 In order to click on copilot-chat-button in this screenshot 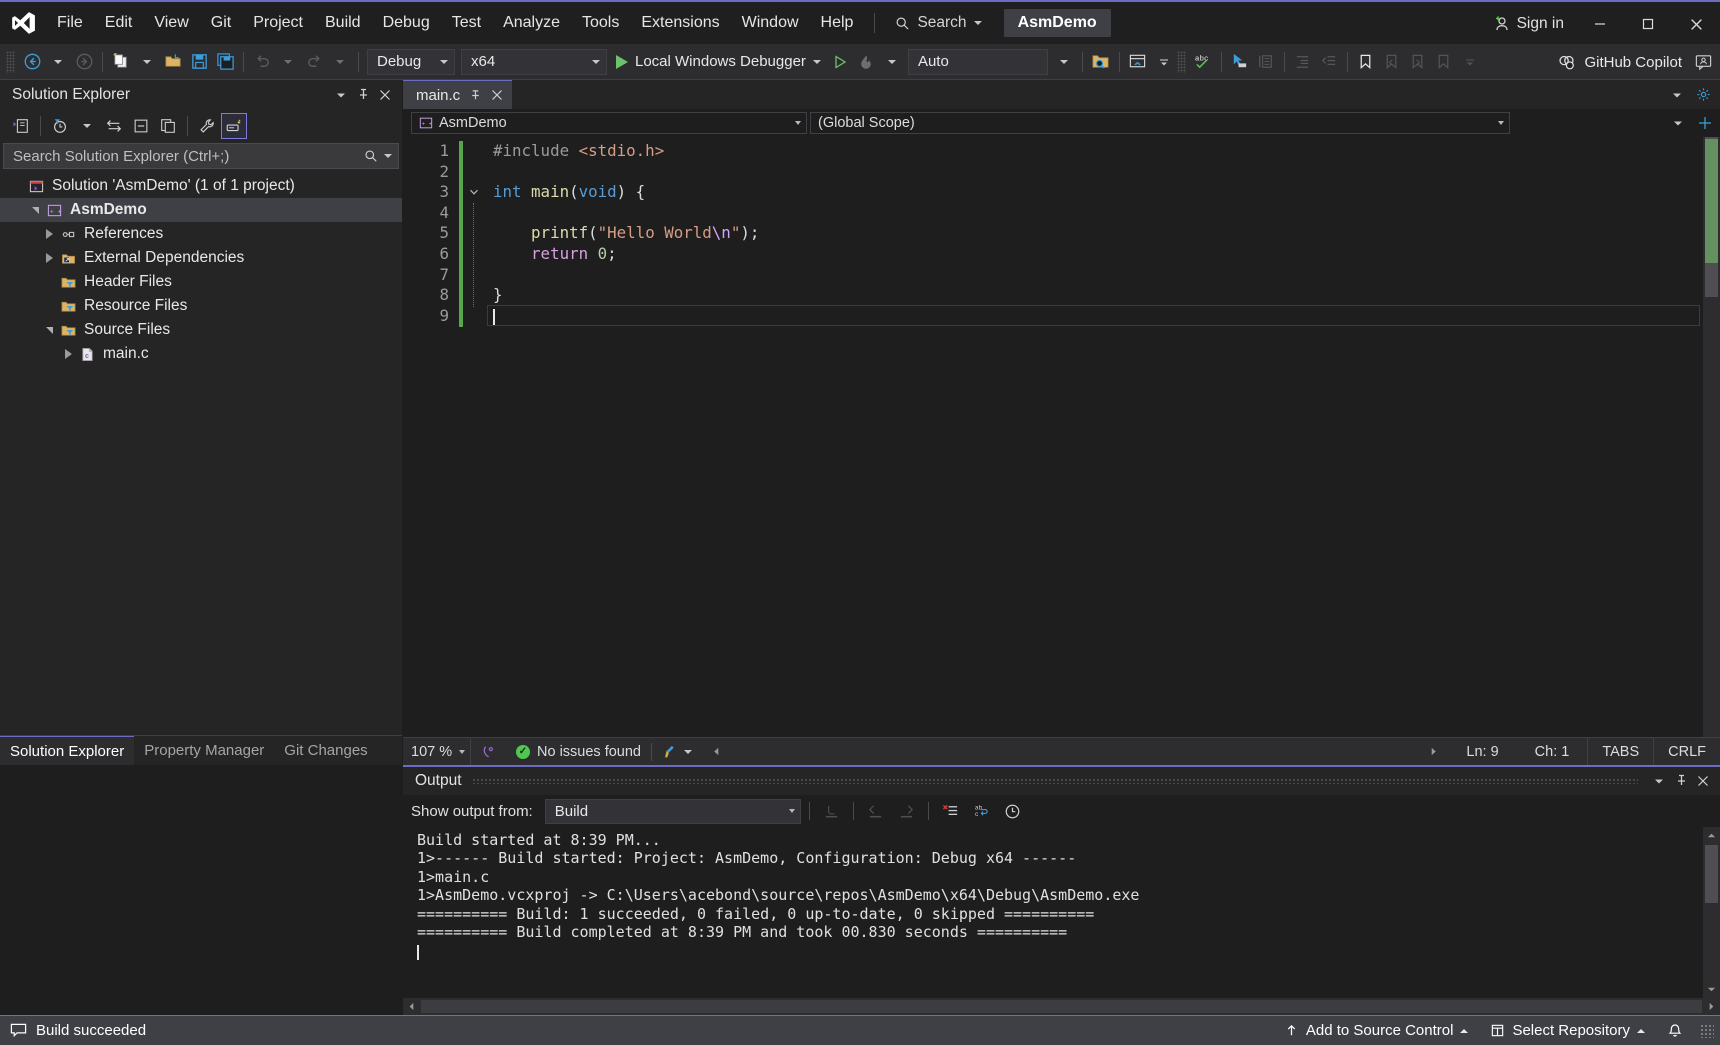, I will do `click(1703, 62)`.